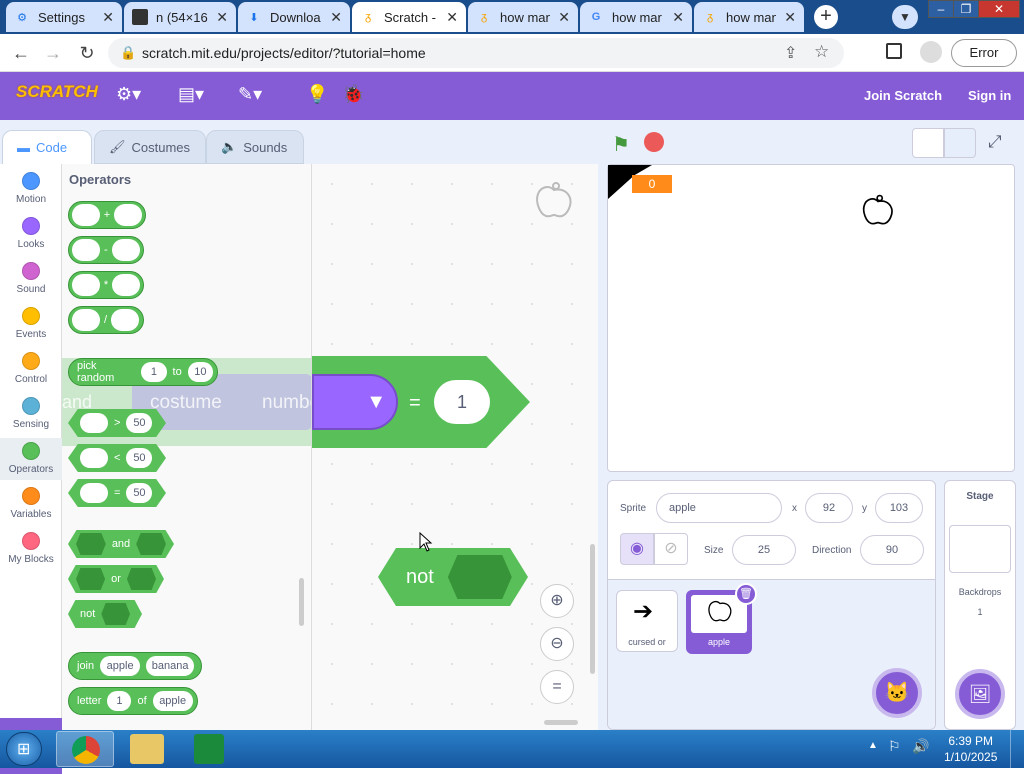  Describe the element at coordinates (829, 508) in the screenshot. I see `x-input: 92` at that location.